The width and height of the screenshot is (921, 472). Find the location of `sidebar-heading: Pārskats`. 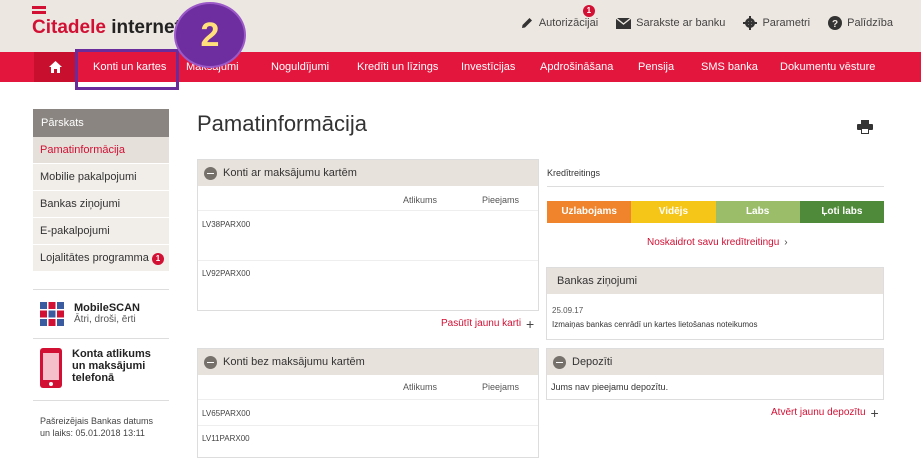

sidebar-heading: Pārskats is located at coordinates (101, 123).